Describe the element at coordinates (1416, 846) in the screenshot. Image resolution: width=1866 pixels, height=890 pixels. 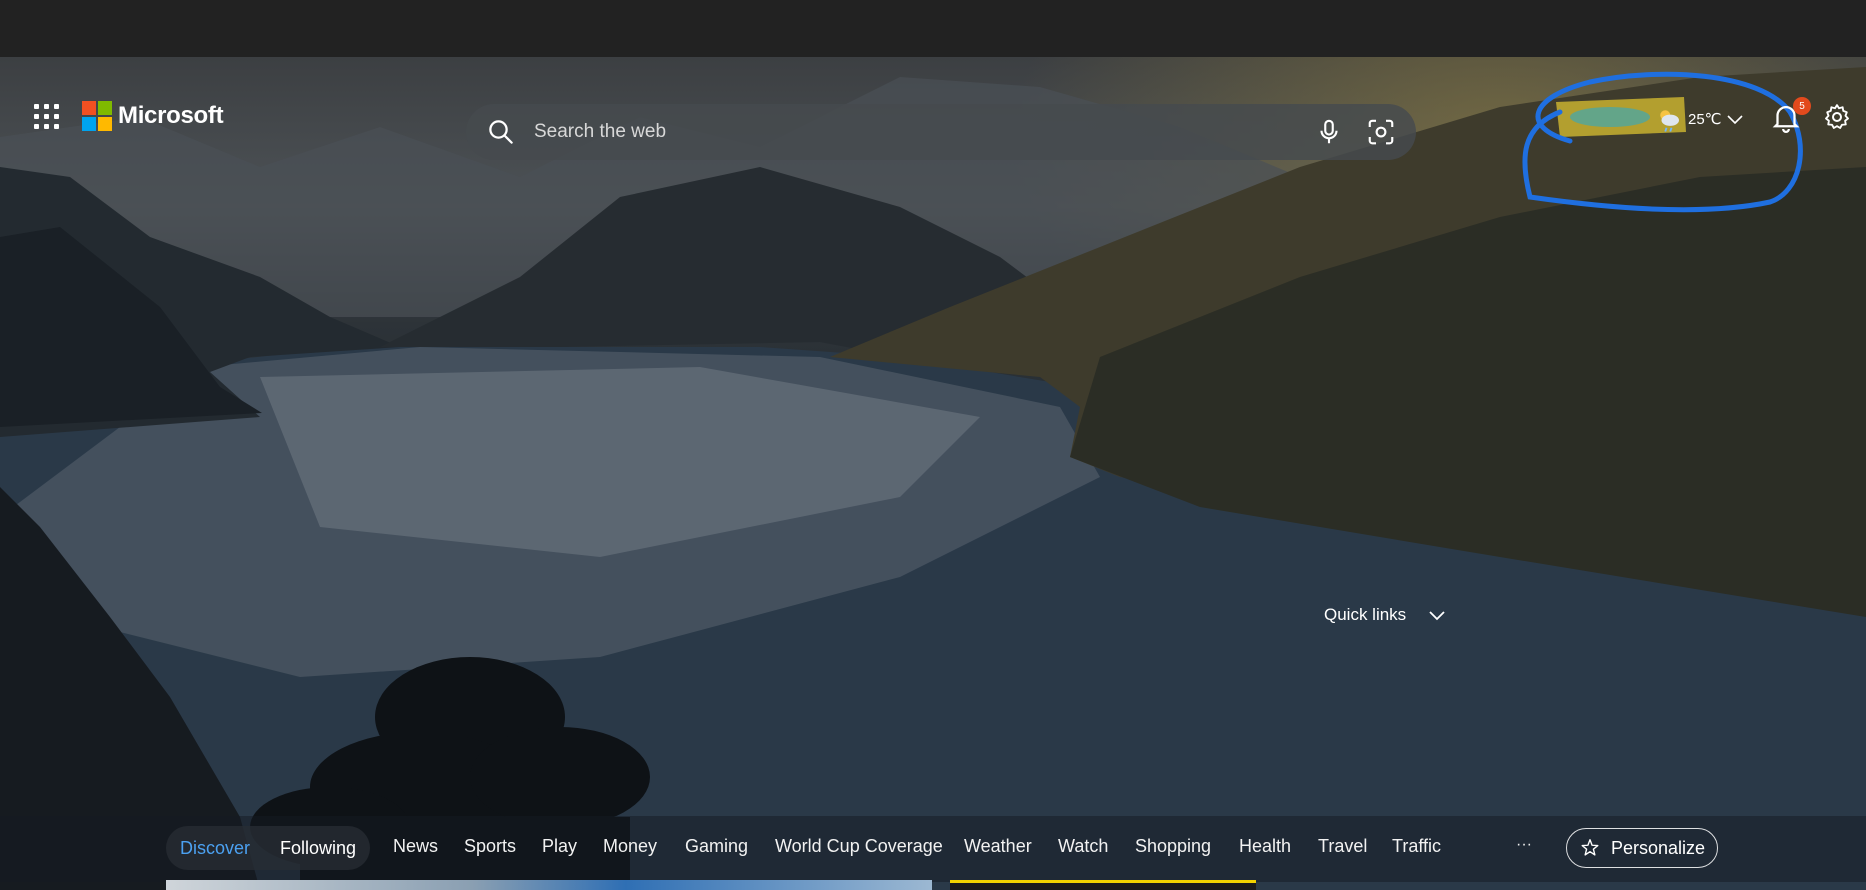
I see `nav-tab-traffic: Traffic` at that location.